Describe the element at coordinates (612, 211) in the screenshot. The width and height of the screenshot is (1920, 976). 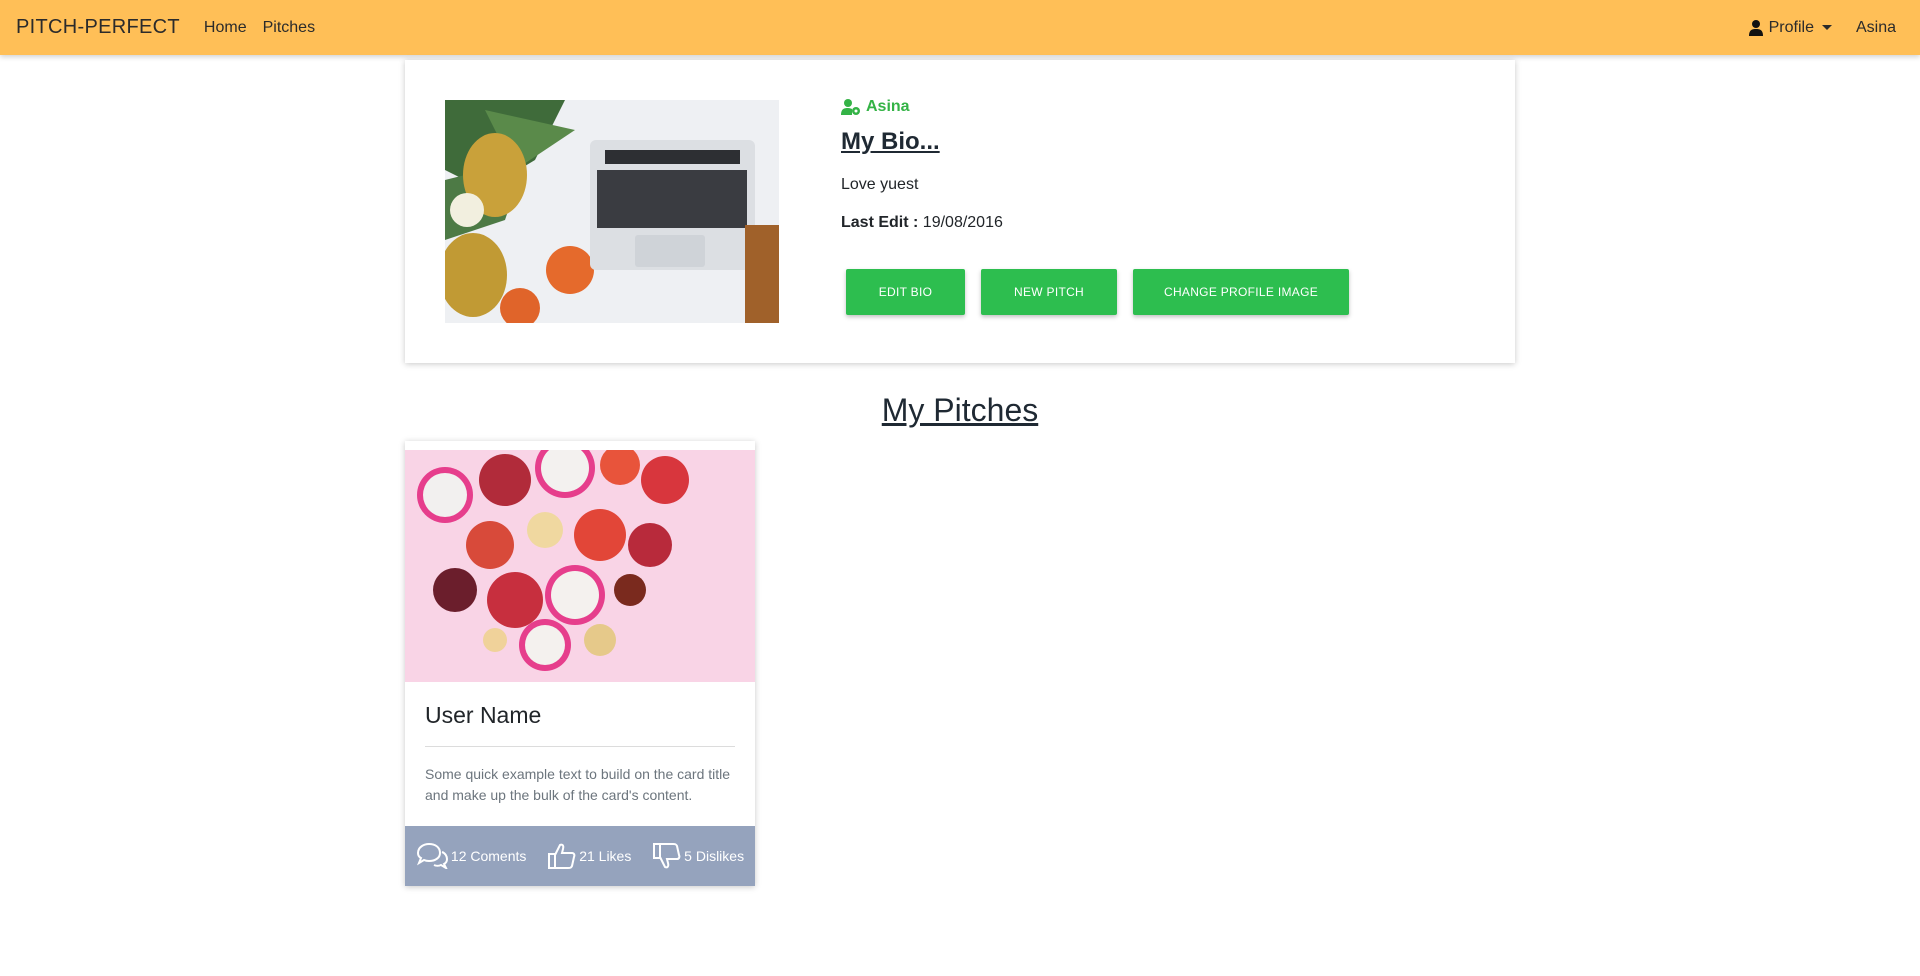
I see `profile-image` at that location.